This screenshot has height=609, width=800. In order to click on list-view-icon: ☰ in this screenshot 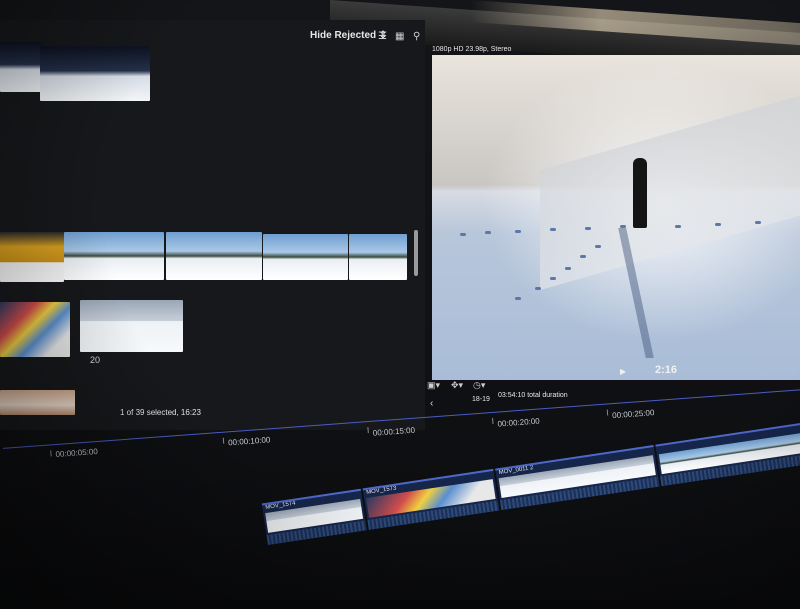, I will do `click(382, 36)`.